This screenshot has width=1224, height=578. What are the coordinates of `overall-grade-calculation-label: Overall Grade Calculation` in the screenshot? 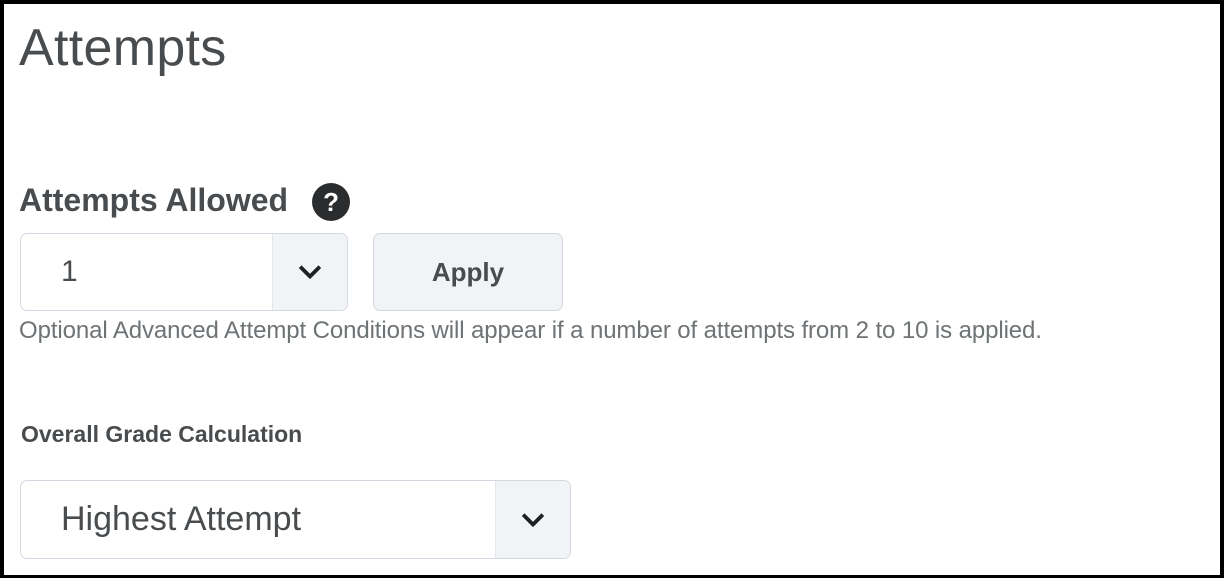 It's located at (162, 434).